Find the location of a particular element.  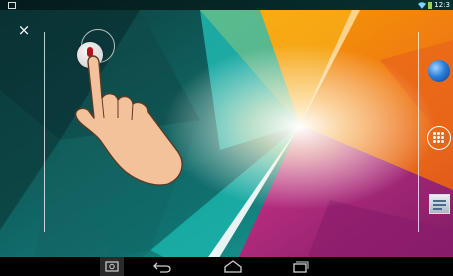

navigation-bar is located at coordinates (226, 266).